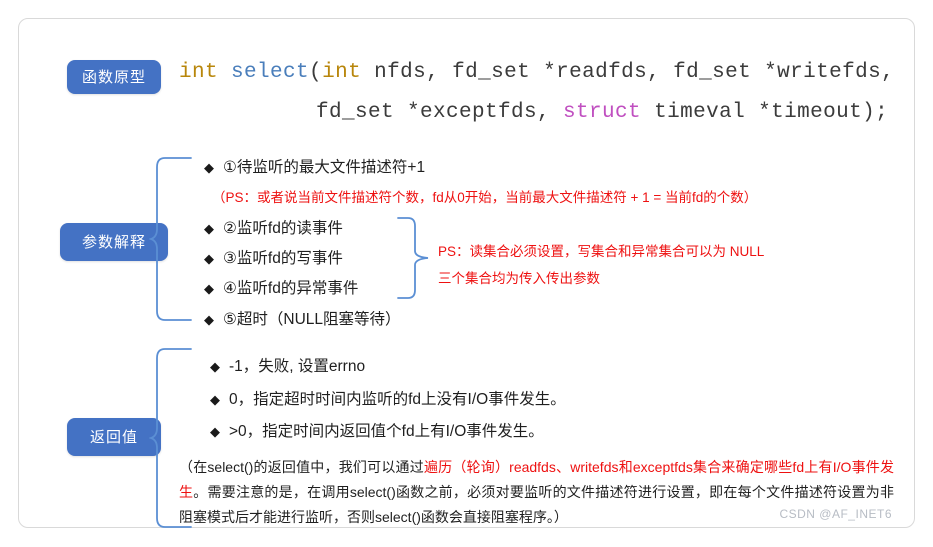 The image size is (933, 547). Describe the element at coordinates (114, 437) in the screenshot. I see `label-return-value: 返回值` at that location.